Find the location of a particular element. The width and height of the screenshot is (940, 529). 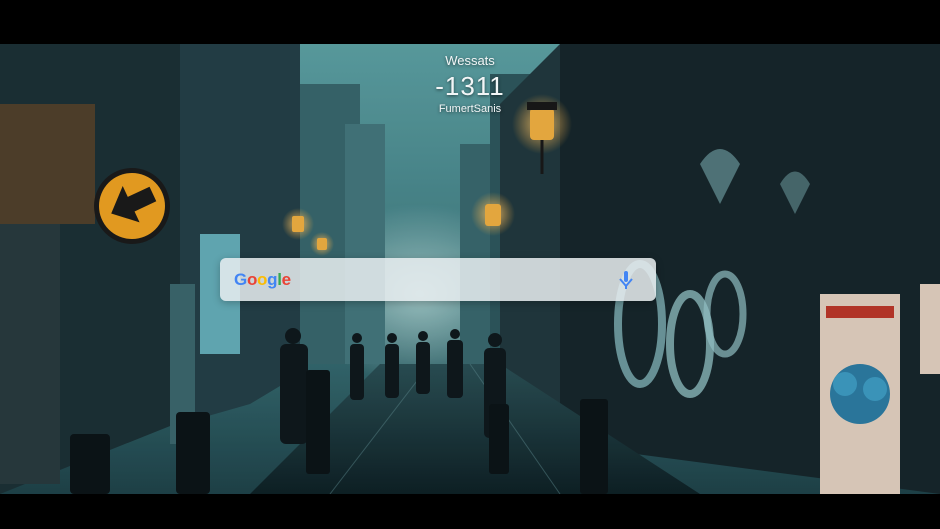

microphone-button is located at coordinates (626, 280).